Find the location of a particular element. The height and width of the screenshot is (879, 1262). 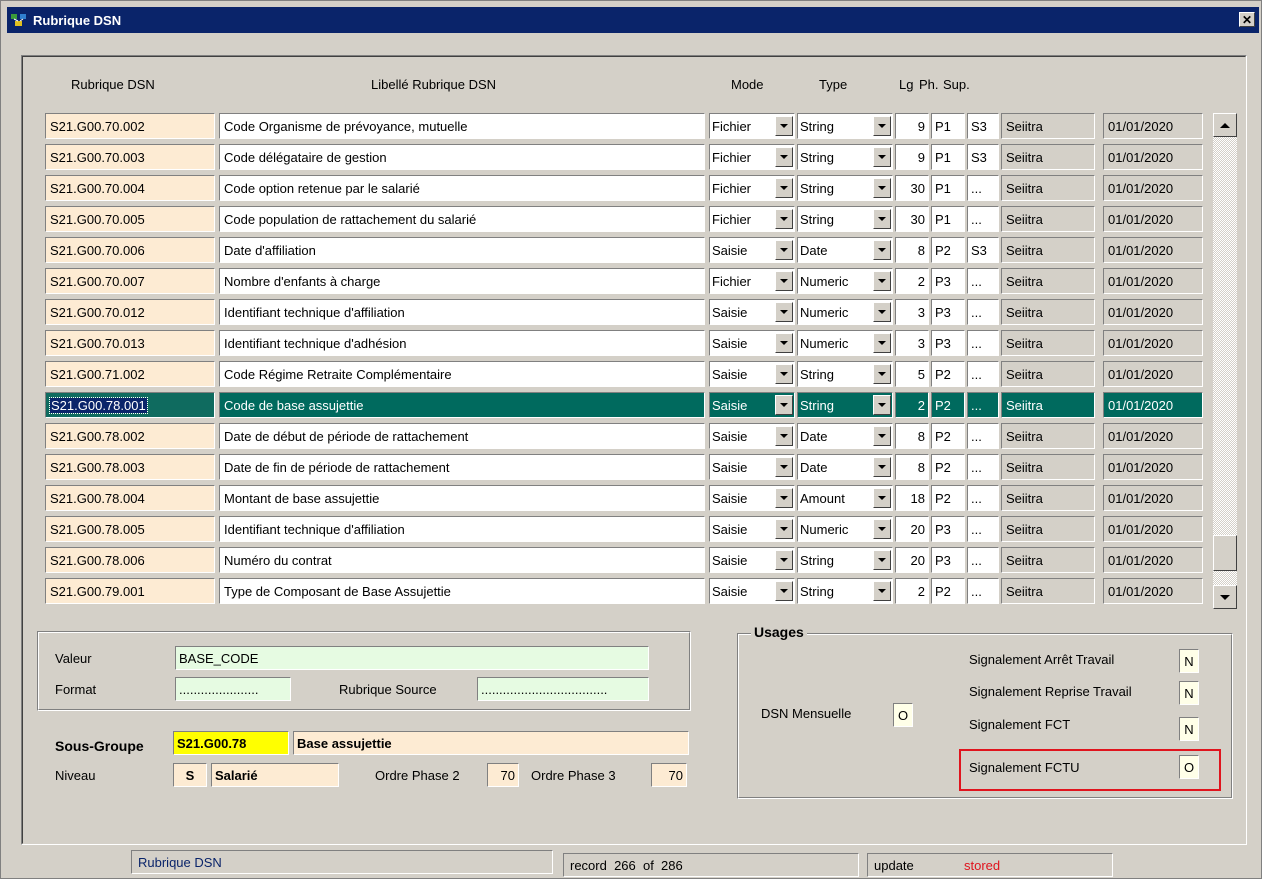

valeur-field: BASE_CODE is located at coordinates (412, 658).